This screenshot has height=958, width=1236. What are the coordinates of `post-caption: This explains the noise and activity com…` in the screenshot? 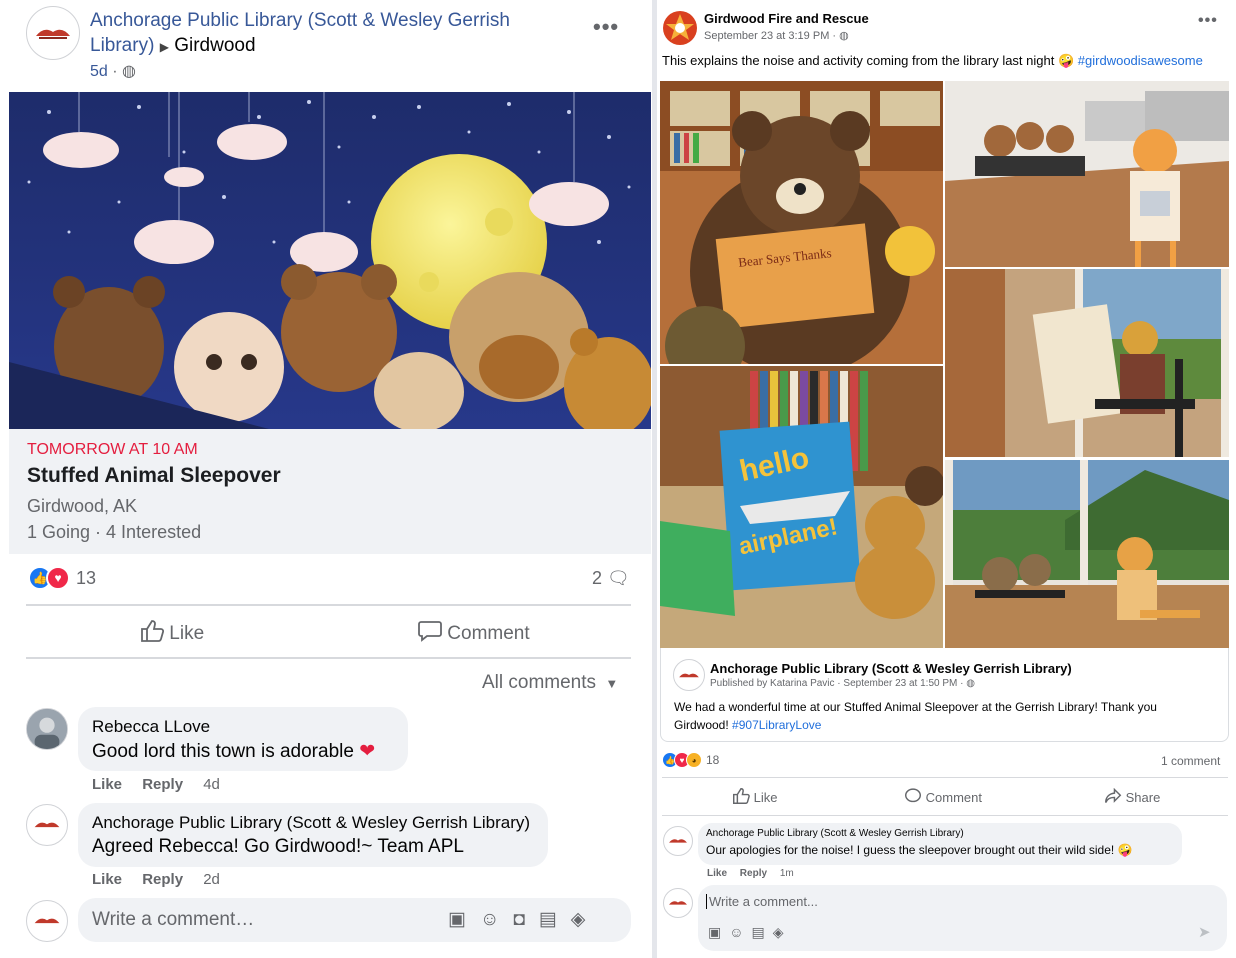 It's located at (858, 60).